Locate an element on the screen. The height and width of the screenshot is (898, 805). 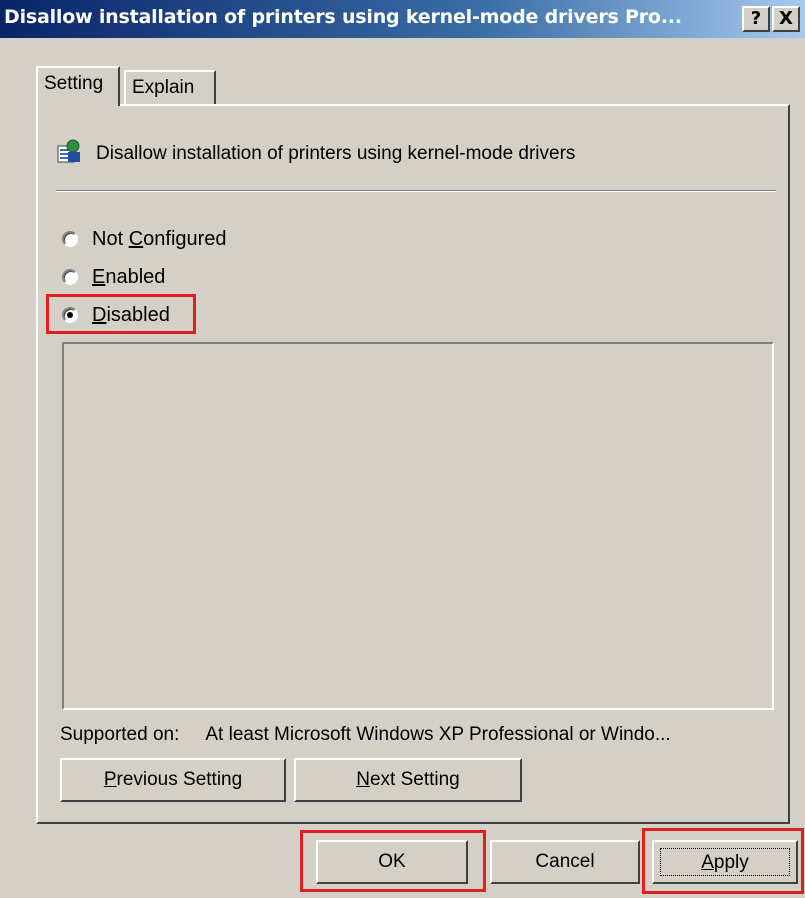
help-button: ? is located at coordinates (756, 19).